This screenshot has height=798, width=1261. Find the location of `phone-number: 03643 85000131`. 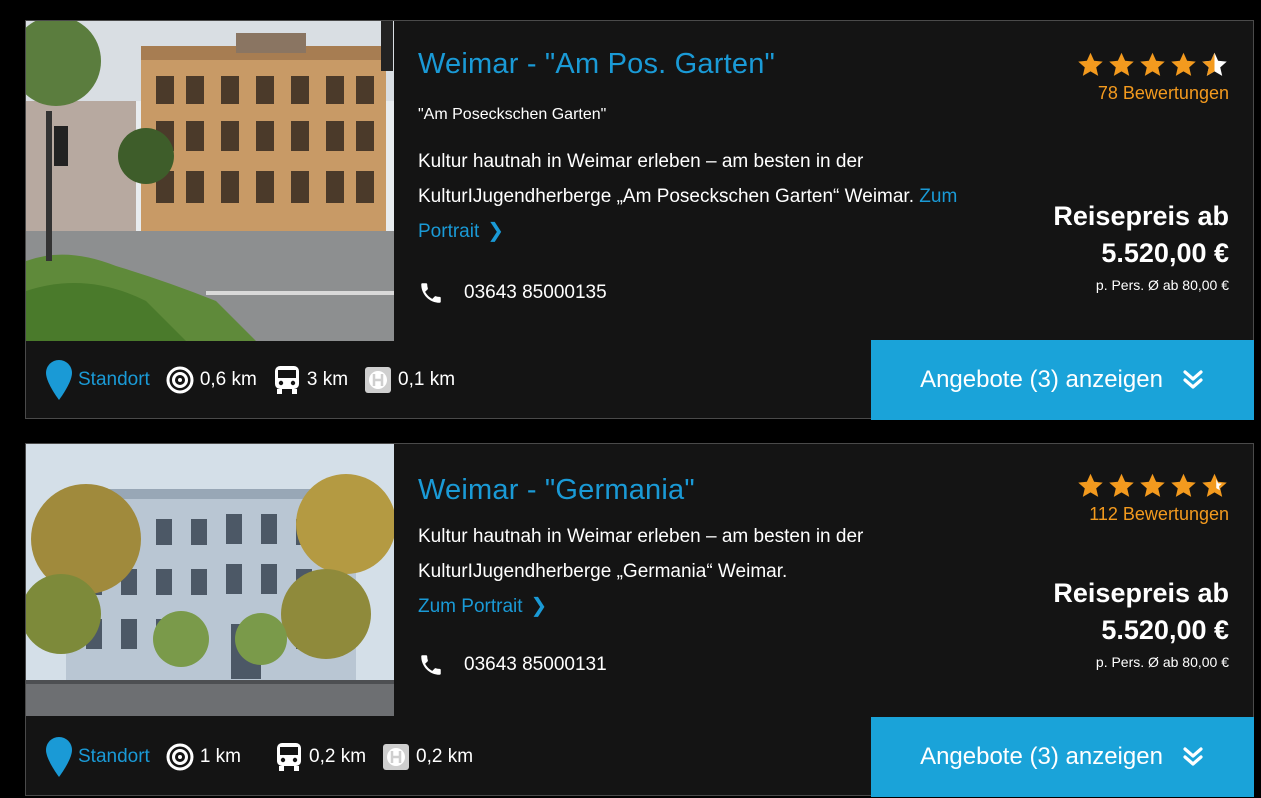

phone-number: 03643 85000131 is located at coordinates (512, 665).